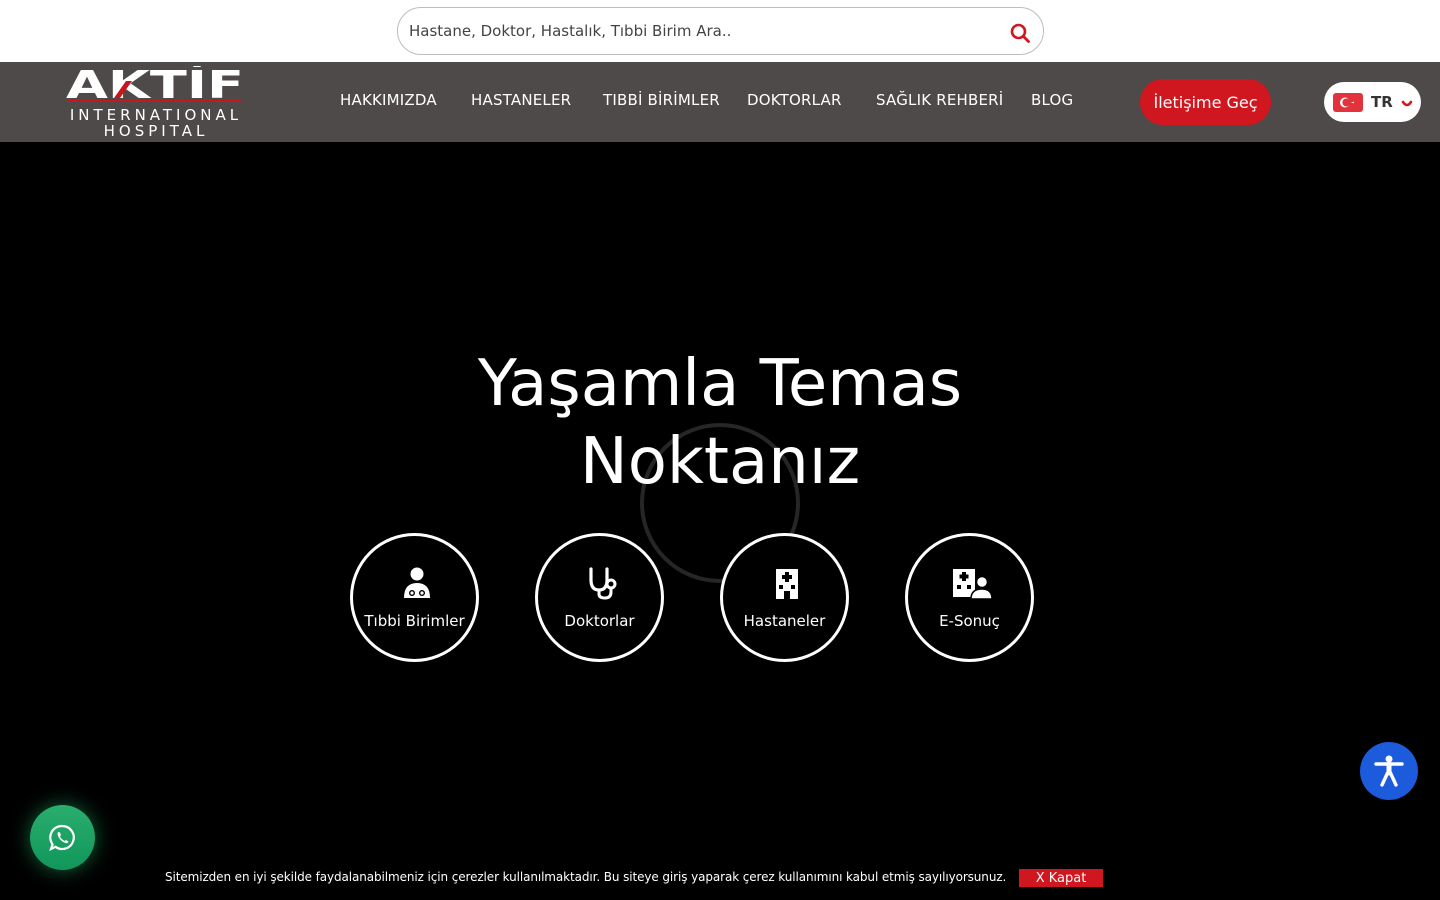 The height and width of the screenshot is (900, 1440). What do you see at coordinates (1382, 102) in the screenshot?
I see `language-code: TR` at bounding box center [1382, 102].